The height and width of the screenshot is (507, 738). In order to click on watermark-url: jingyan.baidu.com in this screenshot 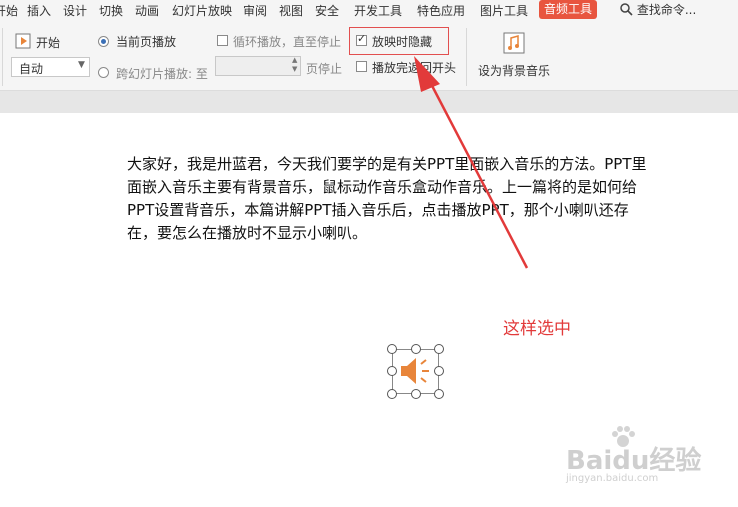, I will do `click(612, 478)`.